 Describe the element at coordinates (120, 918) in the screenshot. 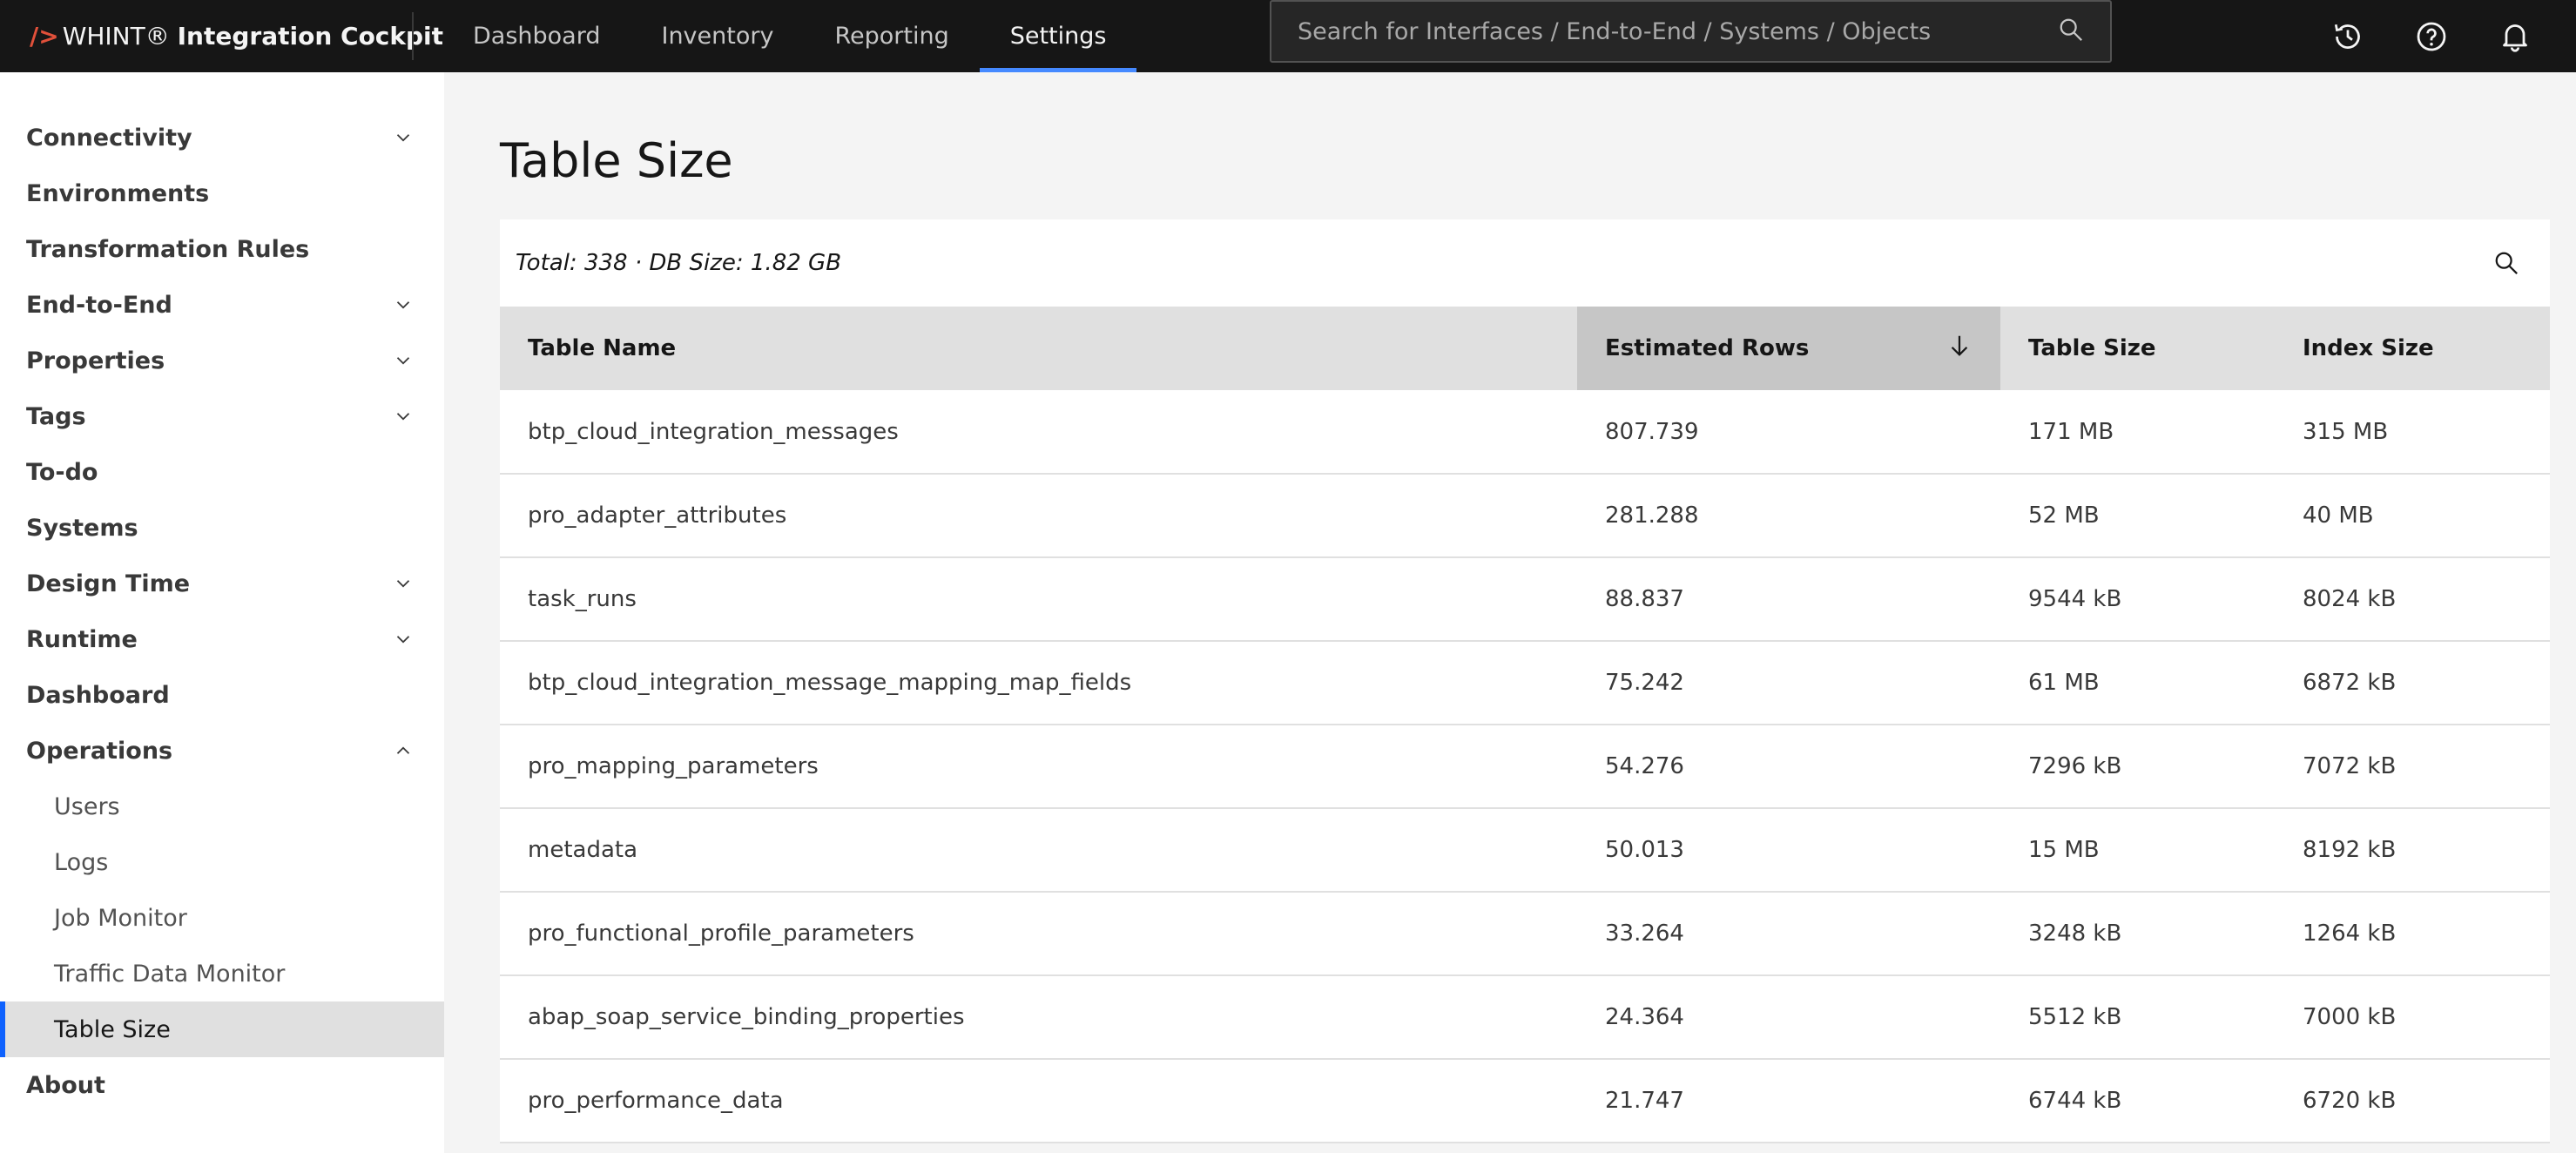

I see `sidebar-item-label: Job Monitor` at that location.